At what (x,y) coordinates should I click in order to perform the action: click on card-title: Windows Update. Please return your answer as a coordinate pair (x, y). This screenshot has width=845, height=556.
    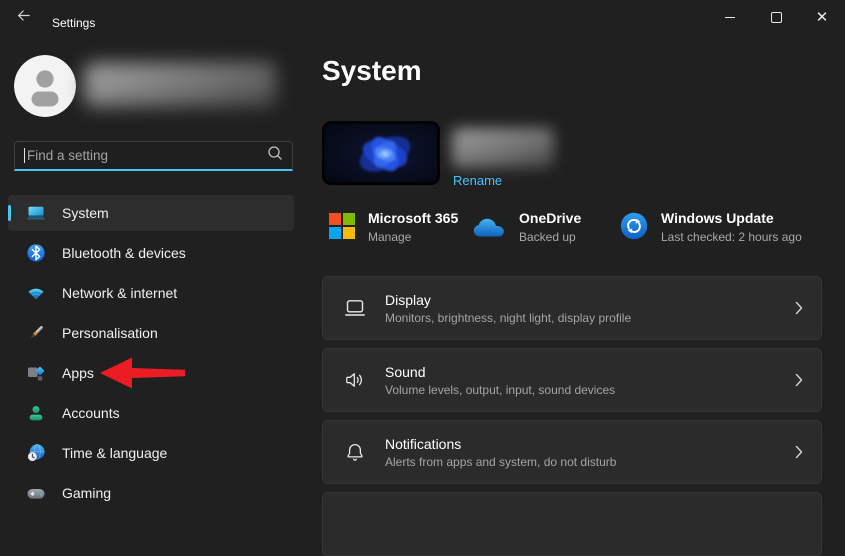
    Looking at the image, I should click on (717, 218).